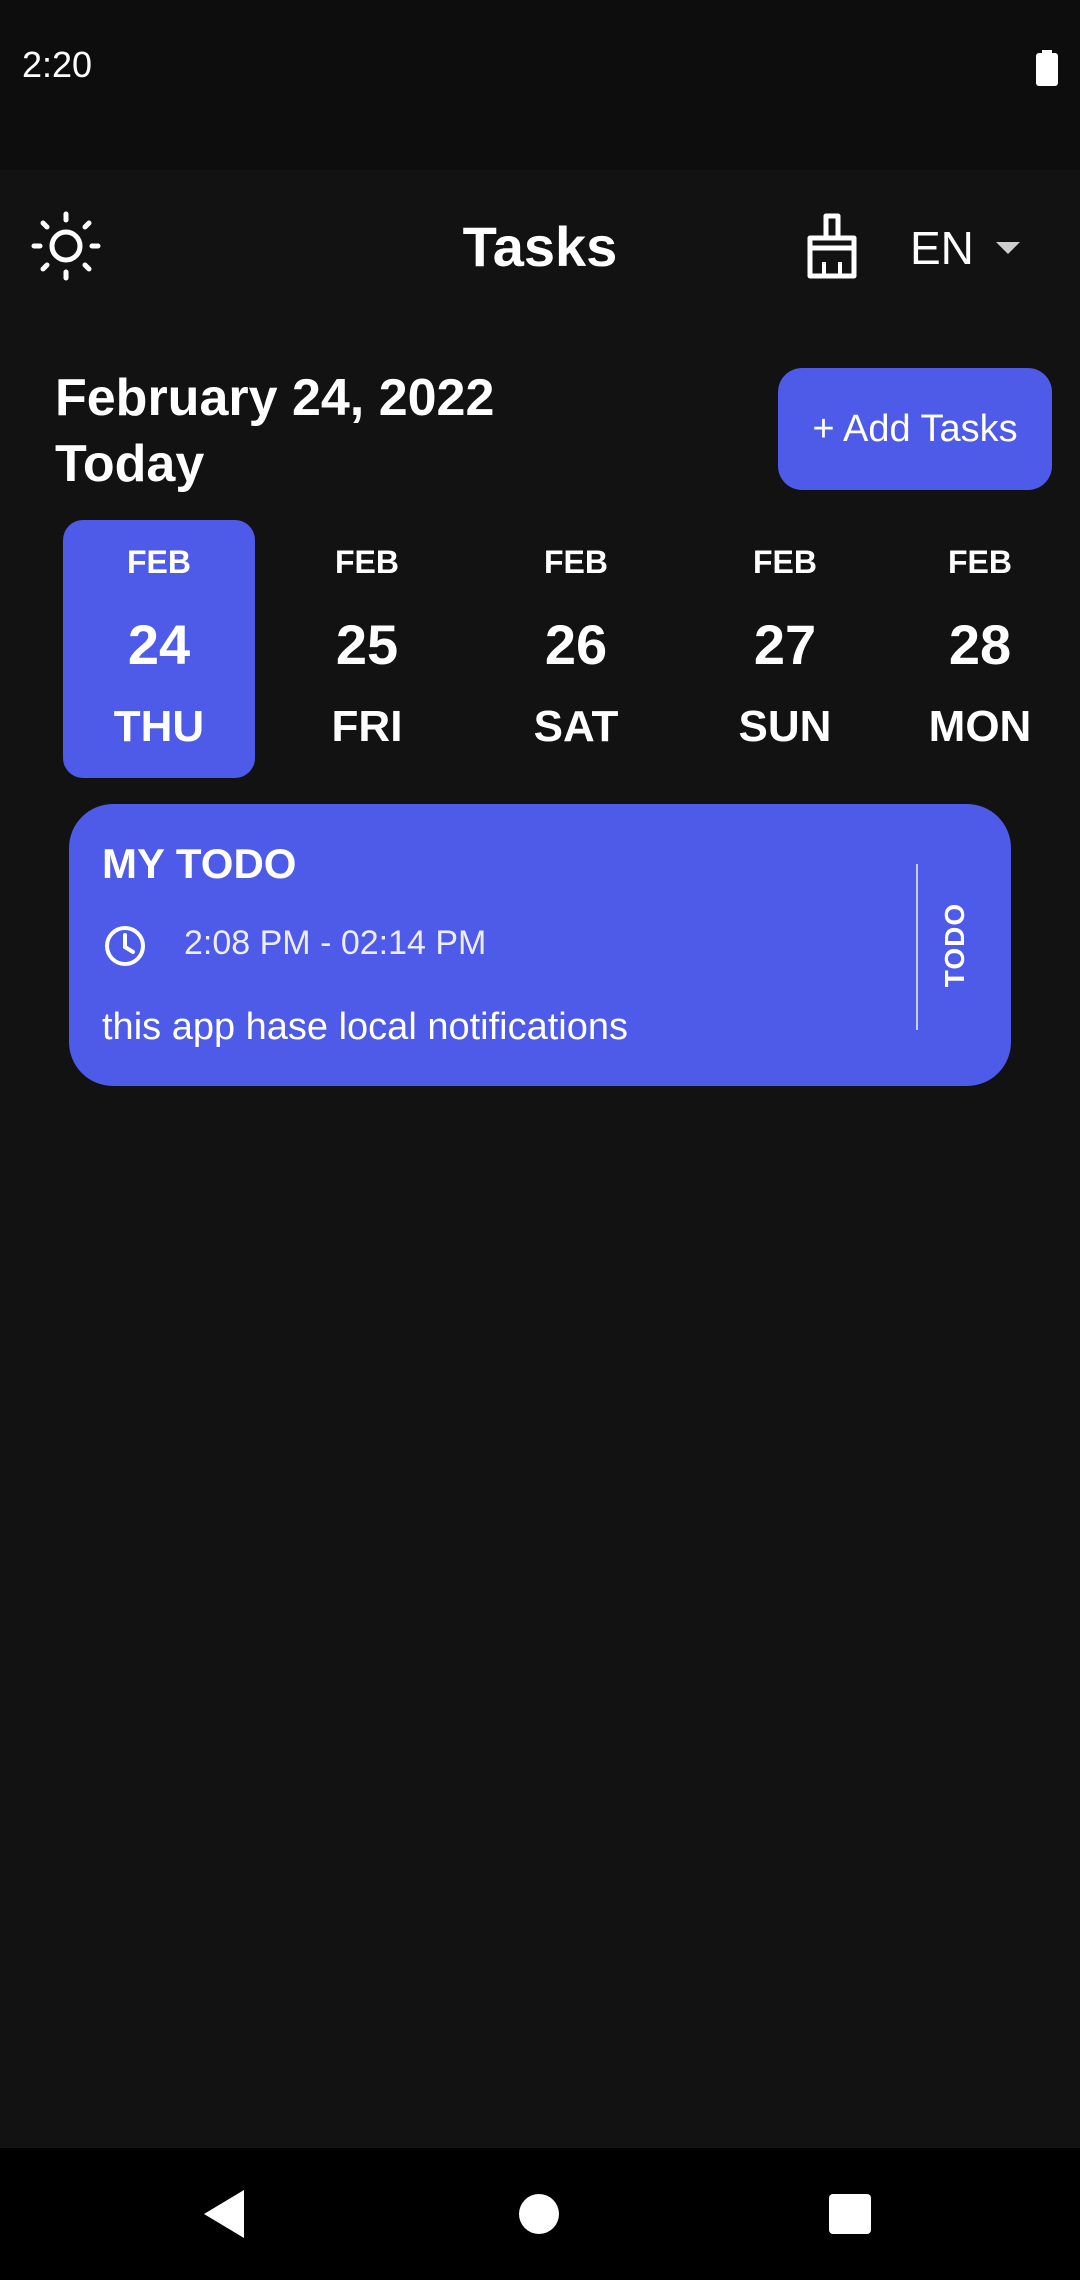  What do you see at coordinates (980, 726) in the screenshot?
I see `date-weekday: MON` at bounding box center [980, 726].